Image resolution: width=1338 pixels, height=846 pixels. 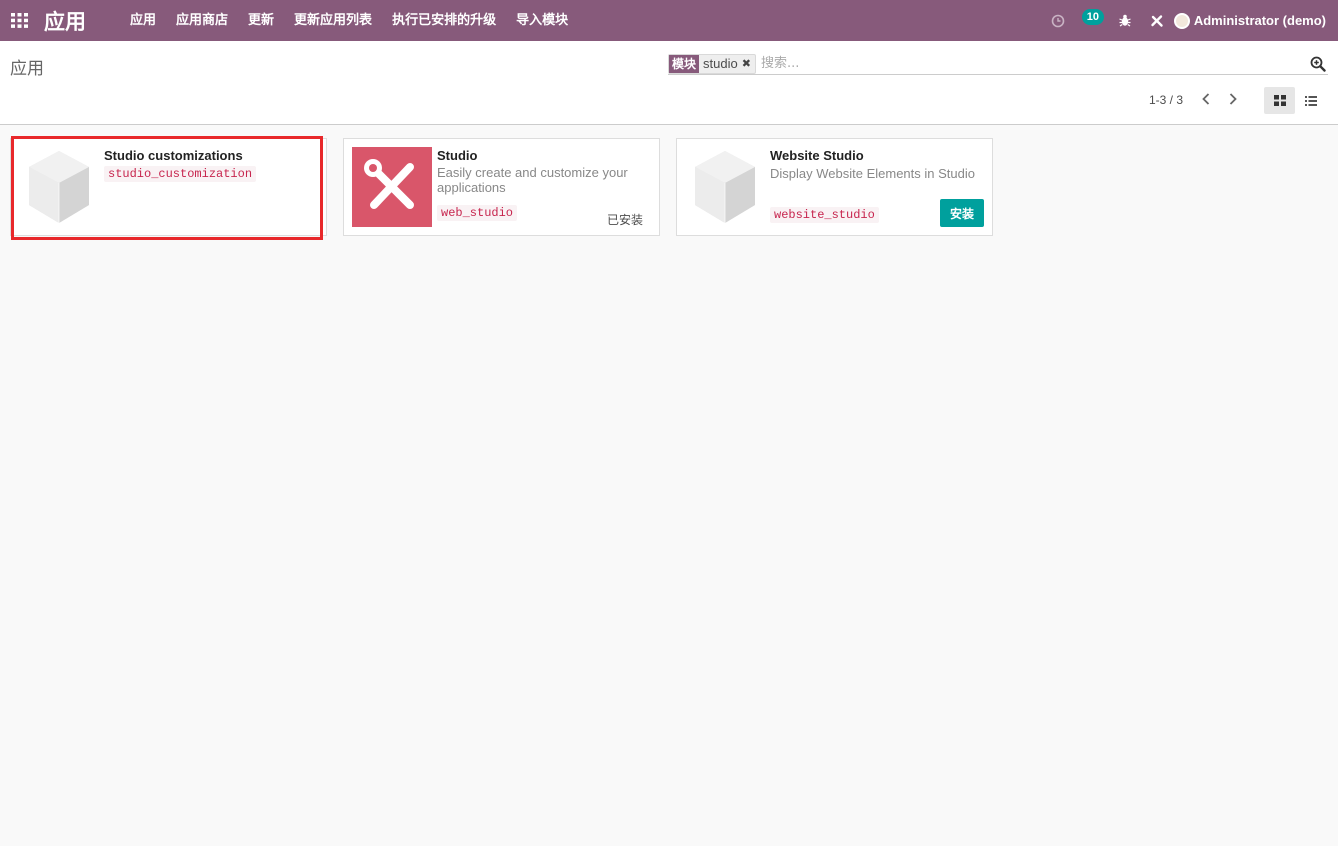 I want to click on module-technical-name: studio_customization, so click(x=180, y=174).